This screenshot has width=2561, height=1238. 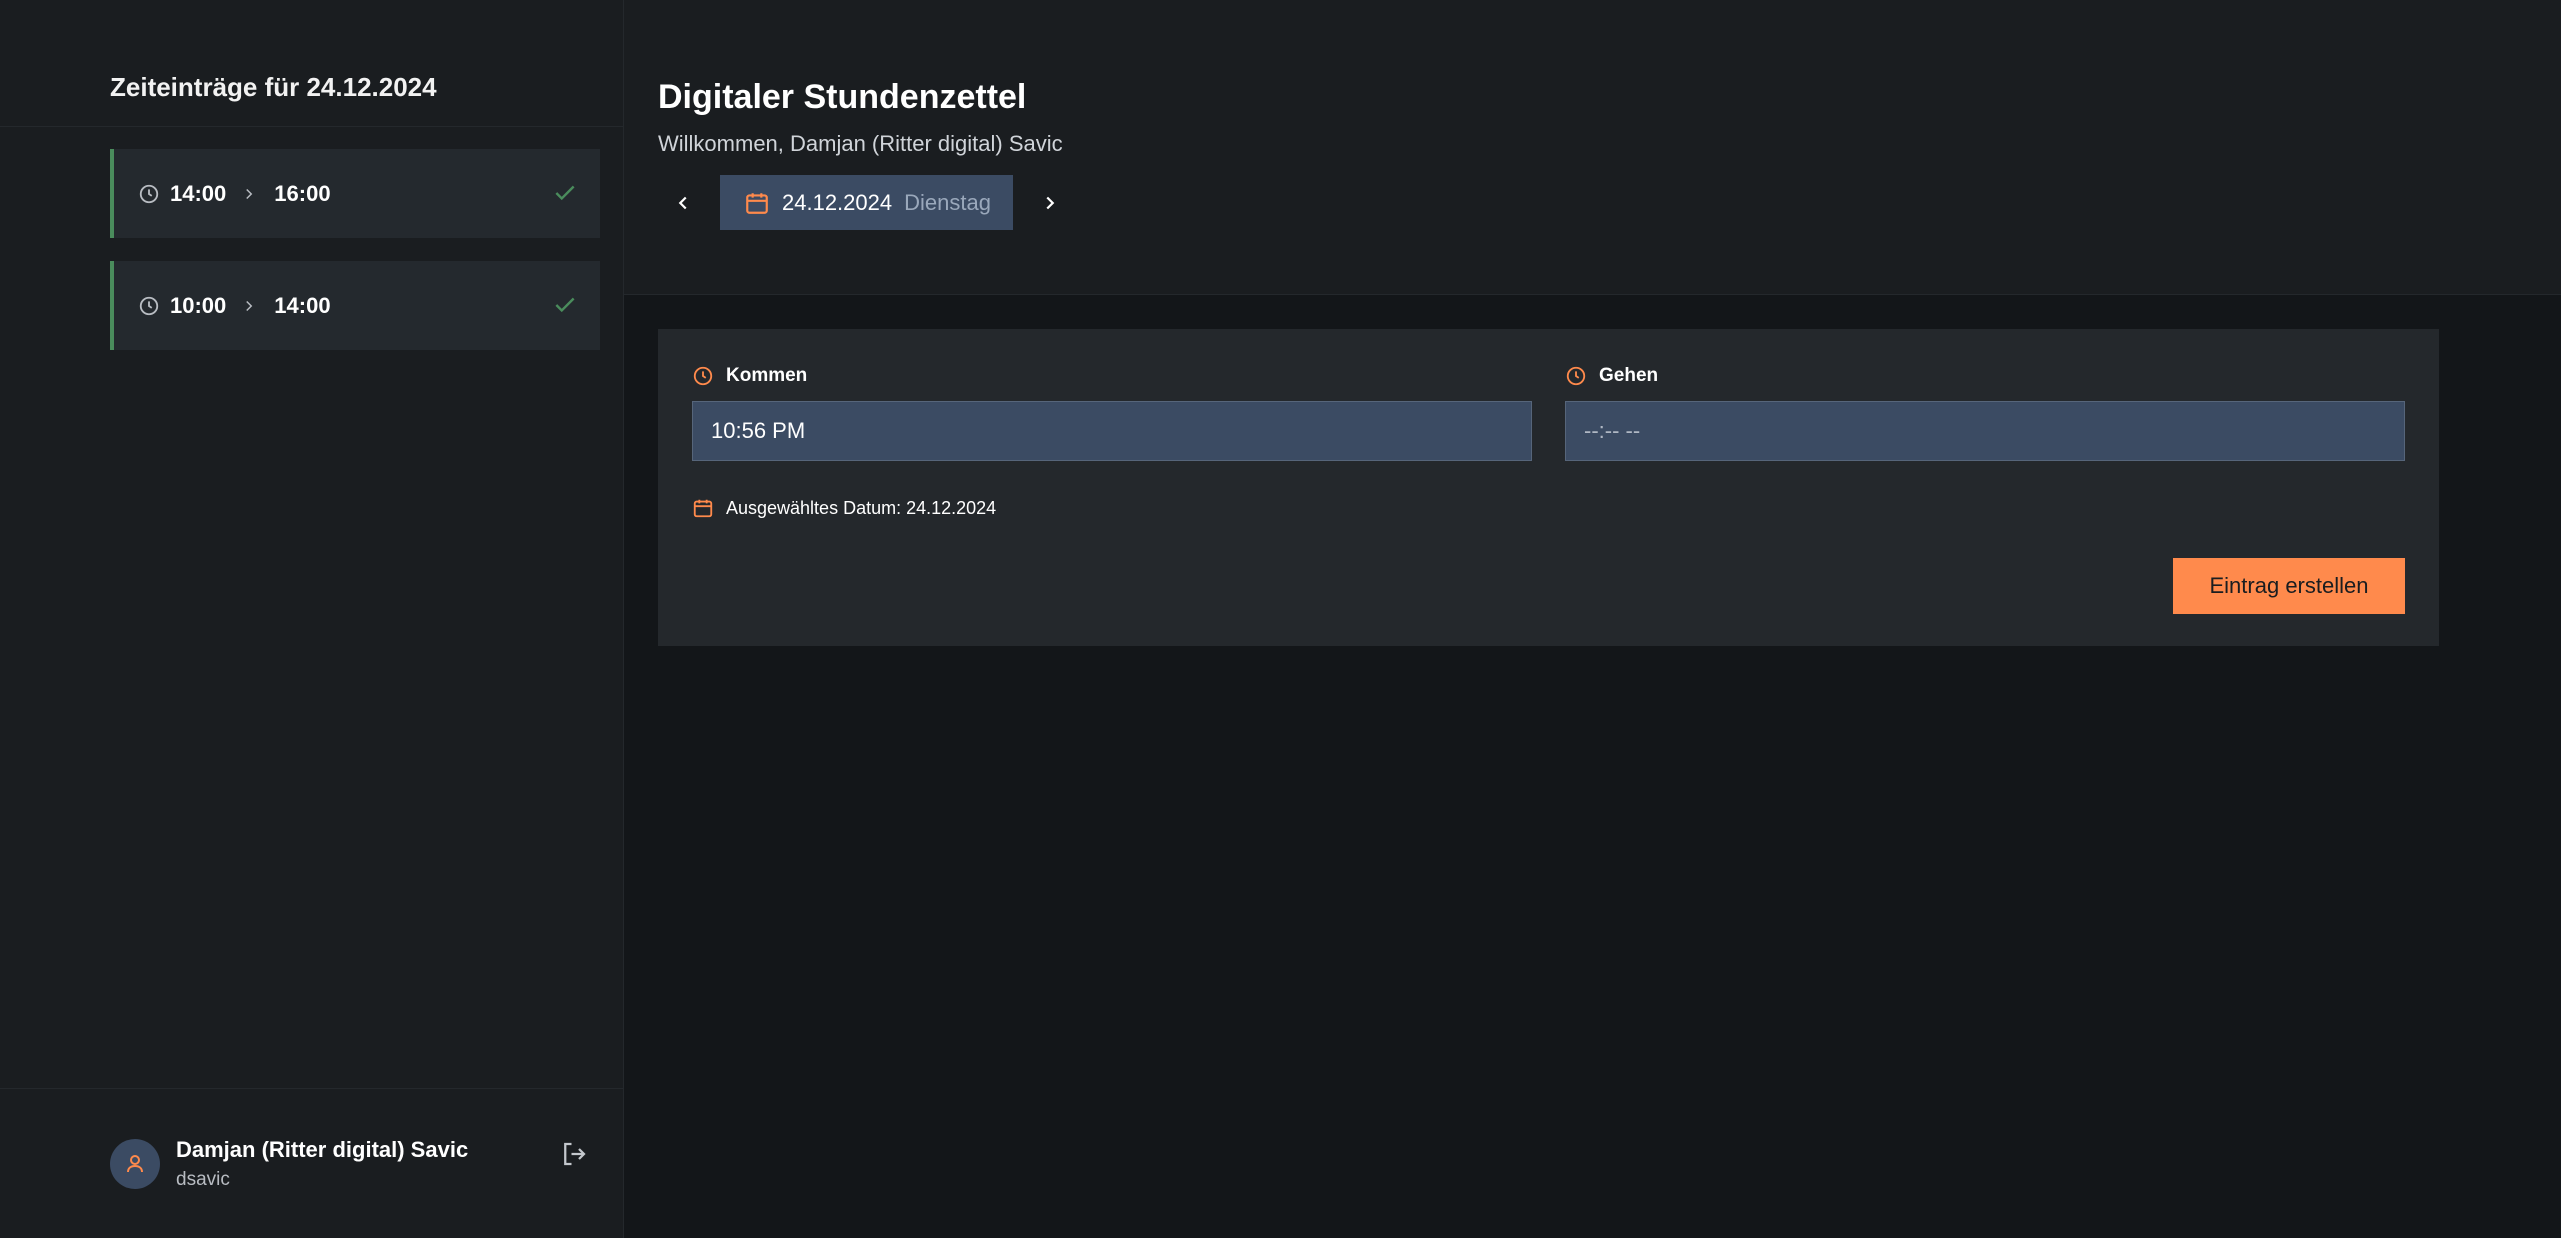 What do you see at coordinates (1548, 508) in the screenshot?
I see `selected-date-info: Ausgewähltes Datum: 24.12.2024` at bounding box center [1548, 508].